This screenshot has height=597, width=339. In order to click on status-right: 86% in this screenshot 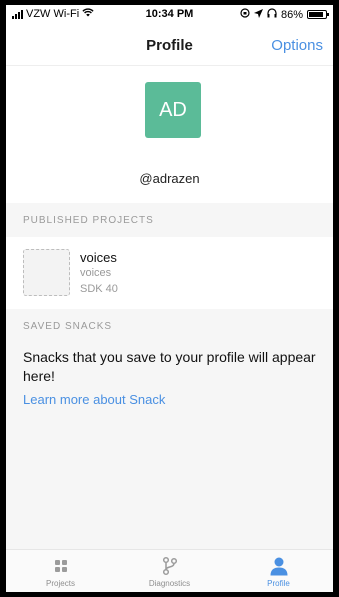, I will do `click(284, 14)`.